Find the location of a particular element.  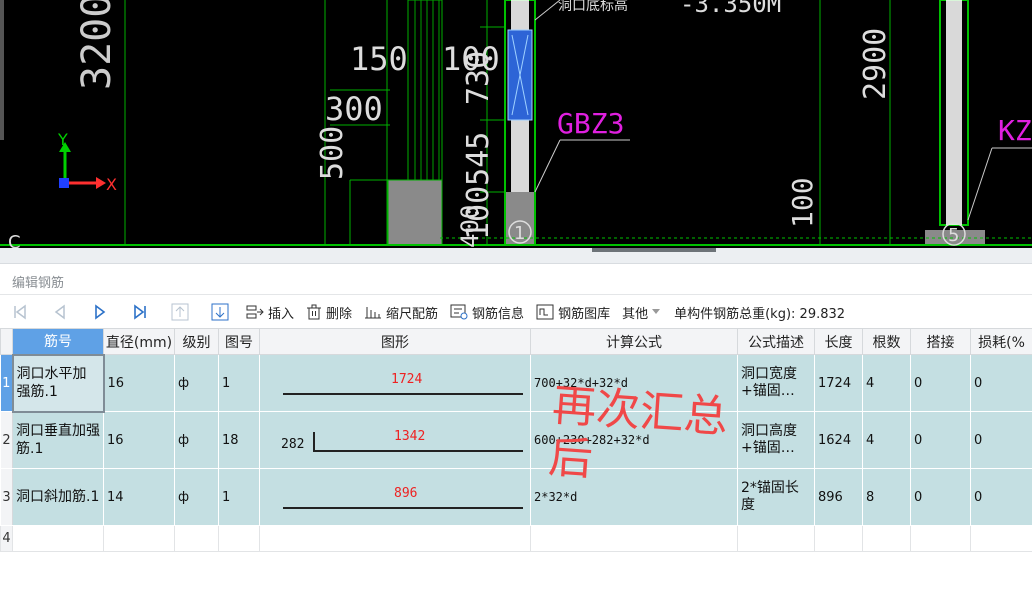

cad-dim-300: 300 is located at coordinates (354, 109).